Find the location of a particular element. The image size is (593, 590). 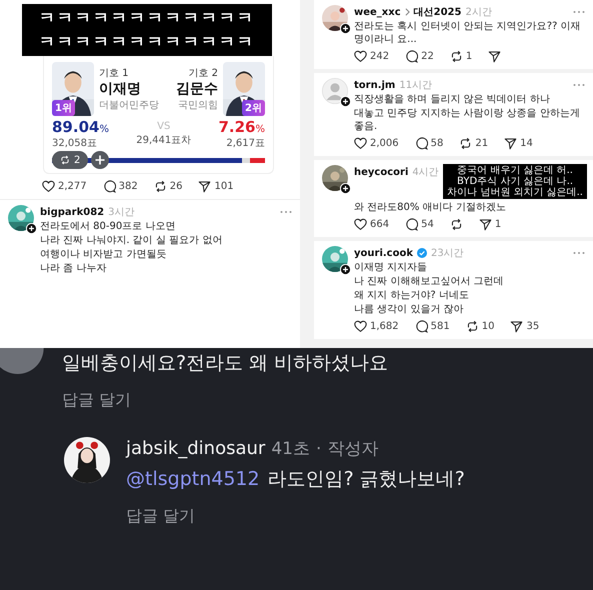

post-time: 11시간 is located at coordinates (415, 85).